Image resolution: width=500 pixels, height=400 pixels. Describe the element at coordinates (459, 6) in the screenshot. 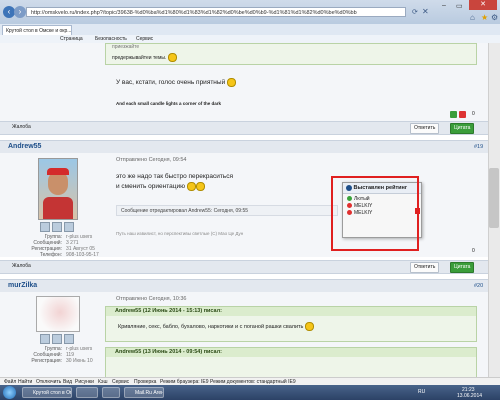

I see `maximize-icon: ▭` at that location.